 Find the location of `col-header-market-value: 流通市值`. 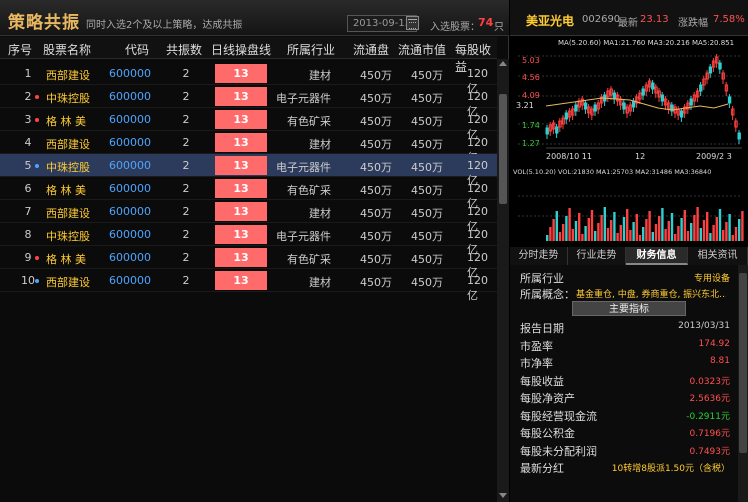

col-header-market-value: 流通市值 is located at coordinates (422, 49).